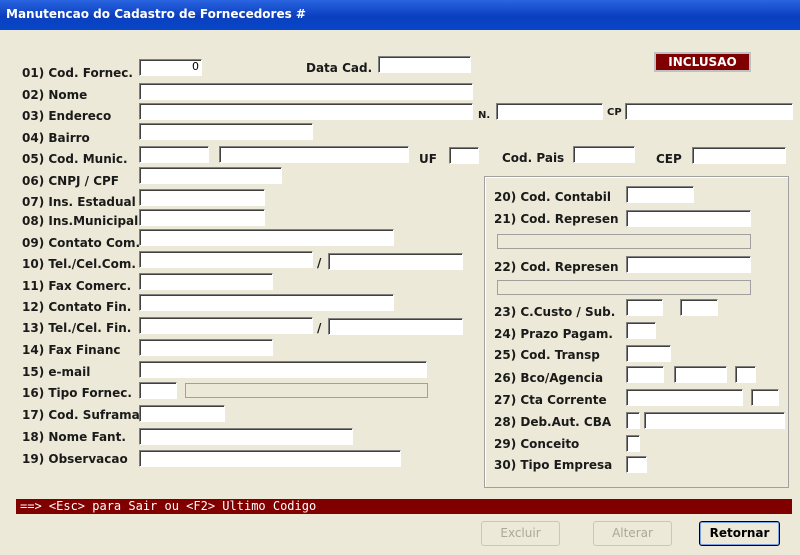 This screenshot has height=555, width=800. What do you see at coordinates (537, 444) in the screenshot?
I see `label-conceito: 29) Conceito` at bounding box center [537, 444].